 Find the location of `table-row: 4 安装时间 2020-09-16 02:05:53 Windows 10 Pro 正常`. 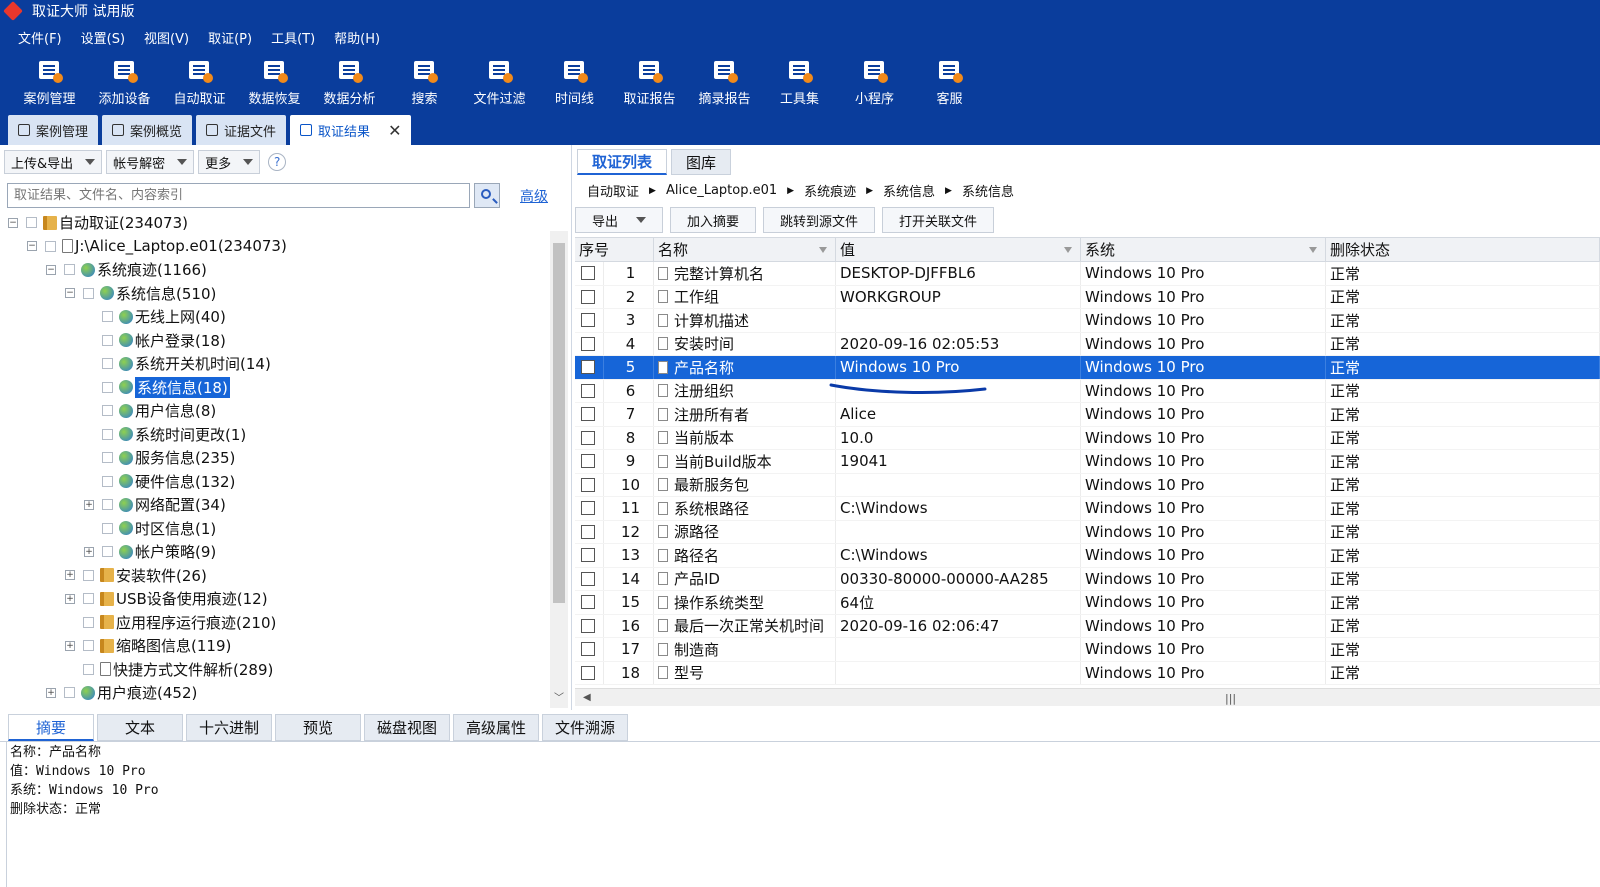

table-row: 4 安装时间 2020-09-16 02:05:53 Windows 10 Pro 正常 is located at coordinates (1087, 344).